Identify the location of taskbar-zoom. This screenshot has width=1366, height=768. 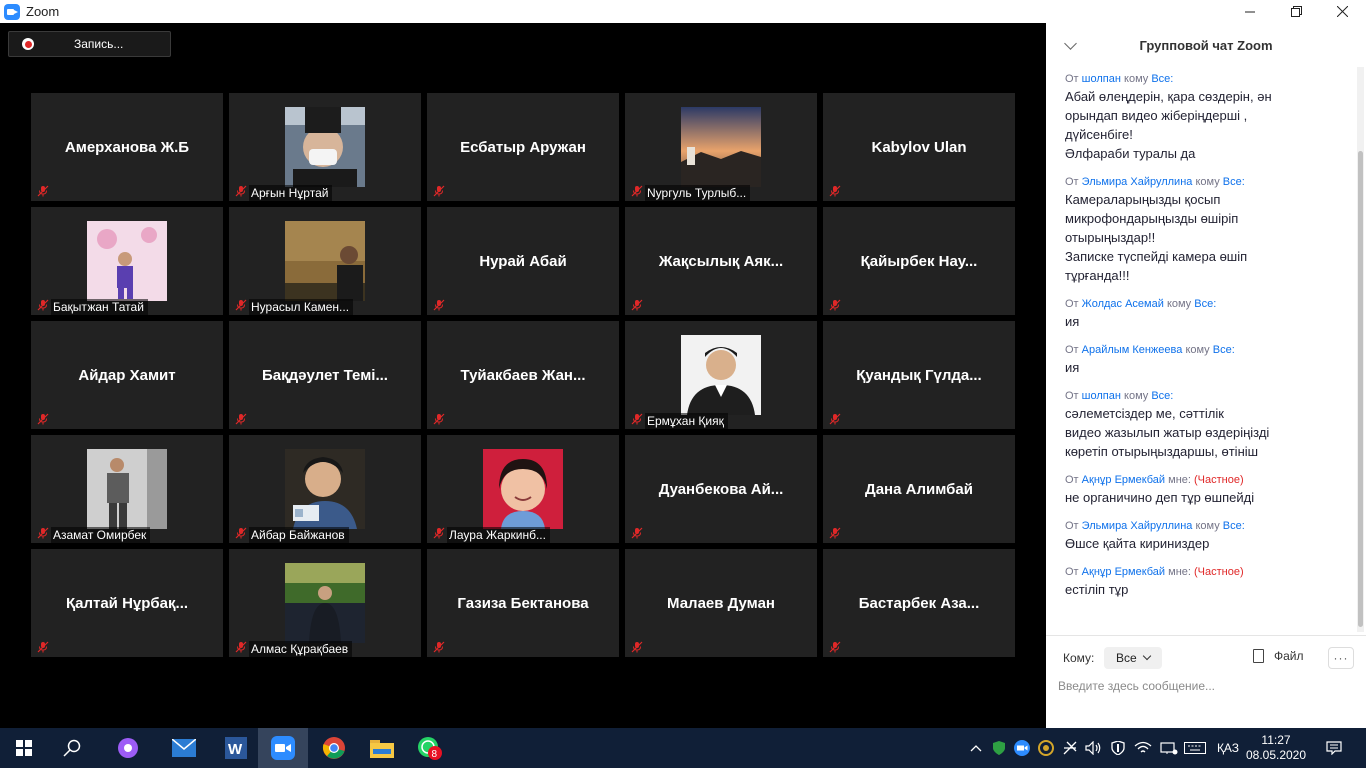
(283, 748).